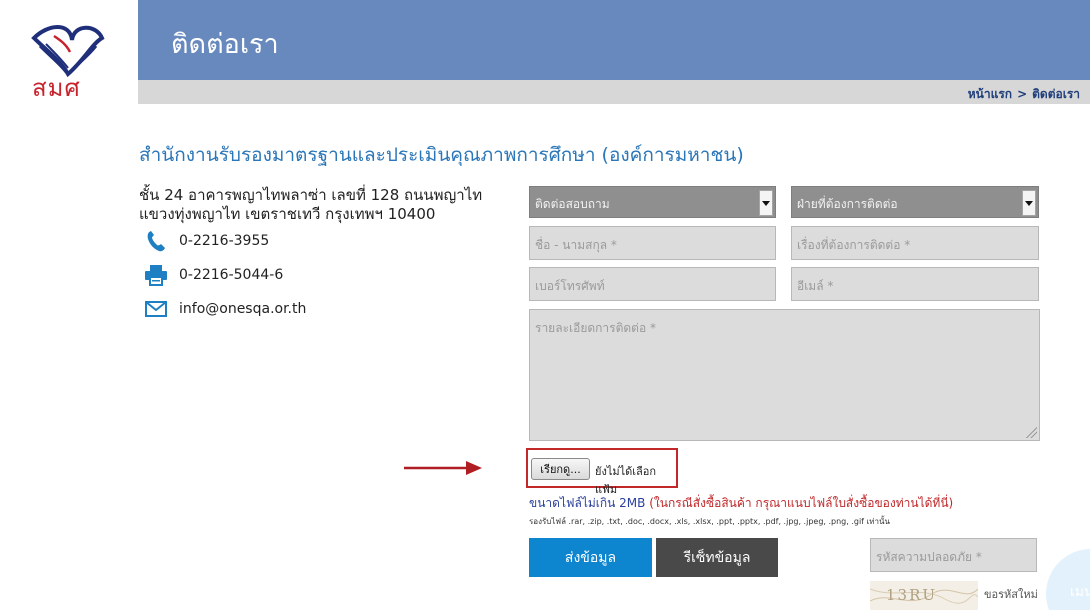  What do you see at coordinates (784, 375) in the screenshot?
I see `details-textarea: รายละเอียดการติดต่อ *` at bounding box center [784, 375].